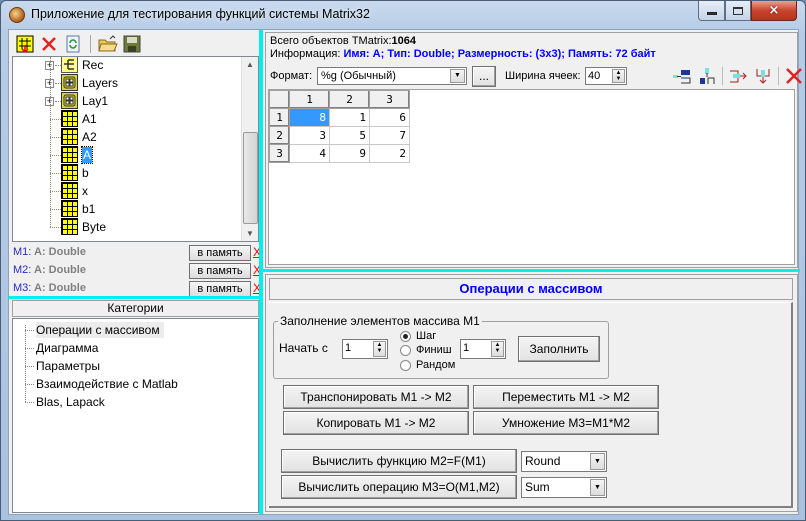  What do you see at coordinates (606, 76) in the screenshot?
I see `cell-width-spinner: 40 ▲ ▼` at bounding box center [606, 76].